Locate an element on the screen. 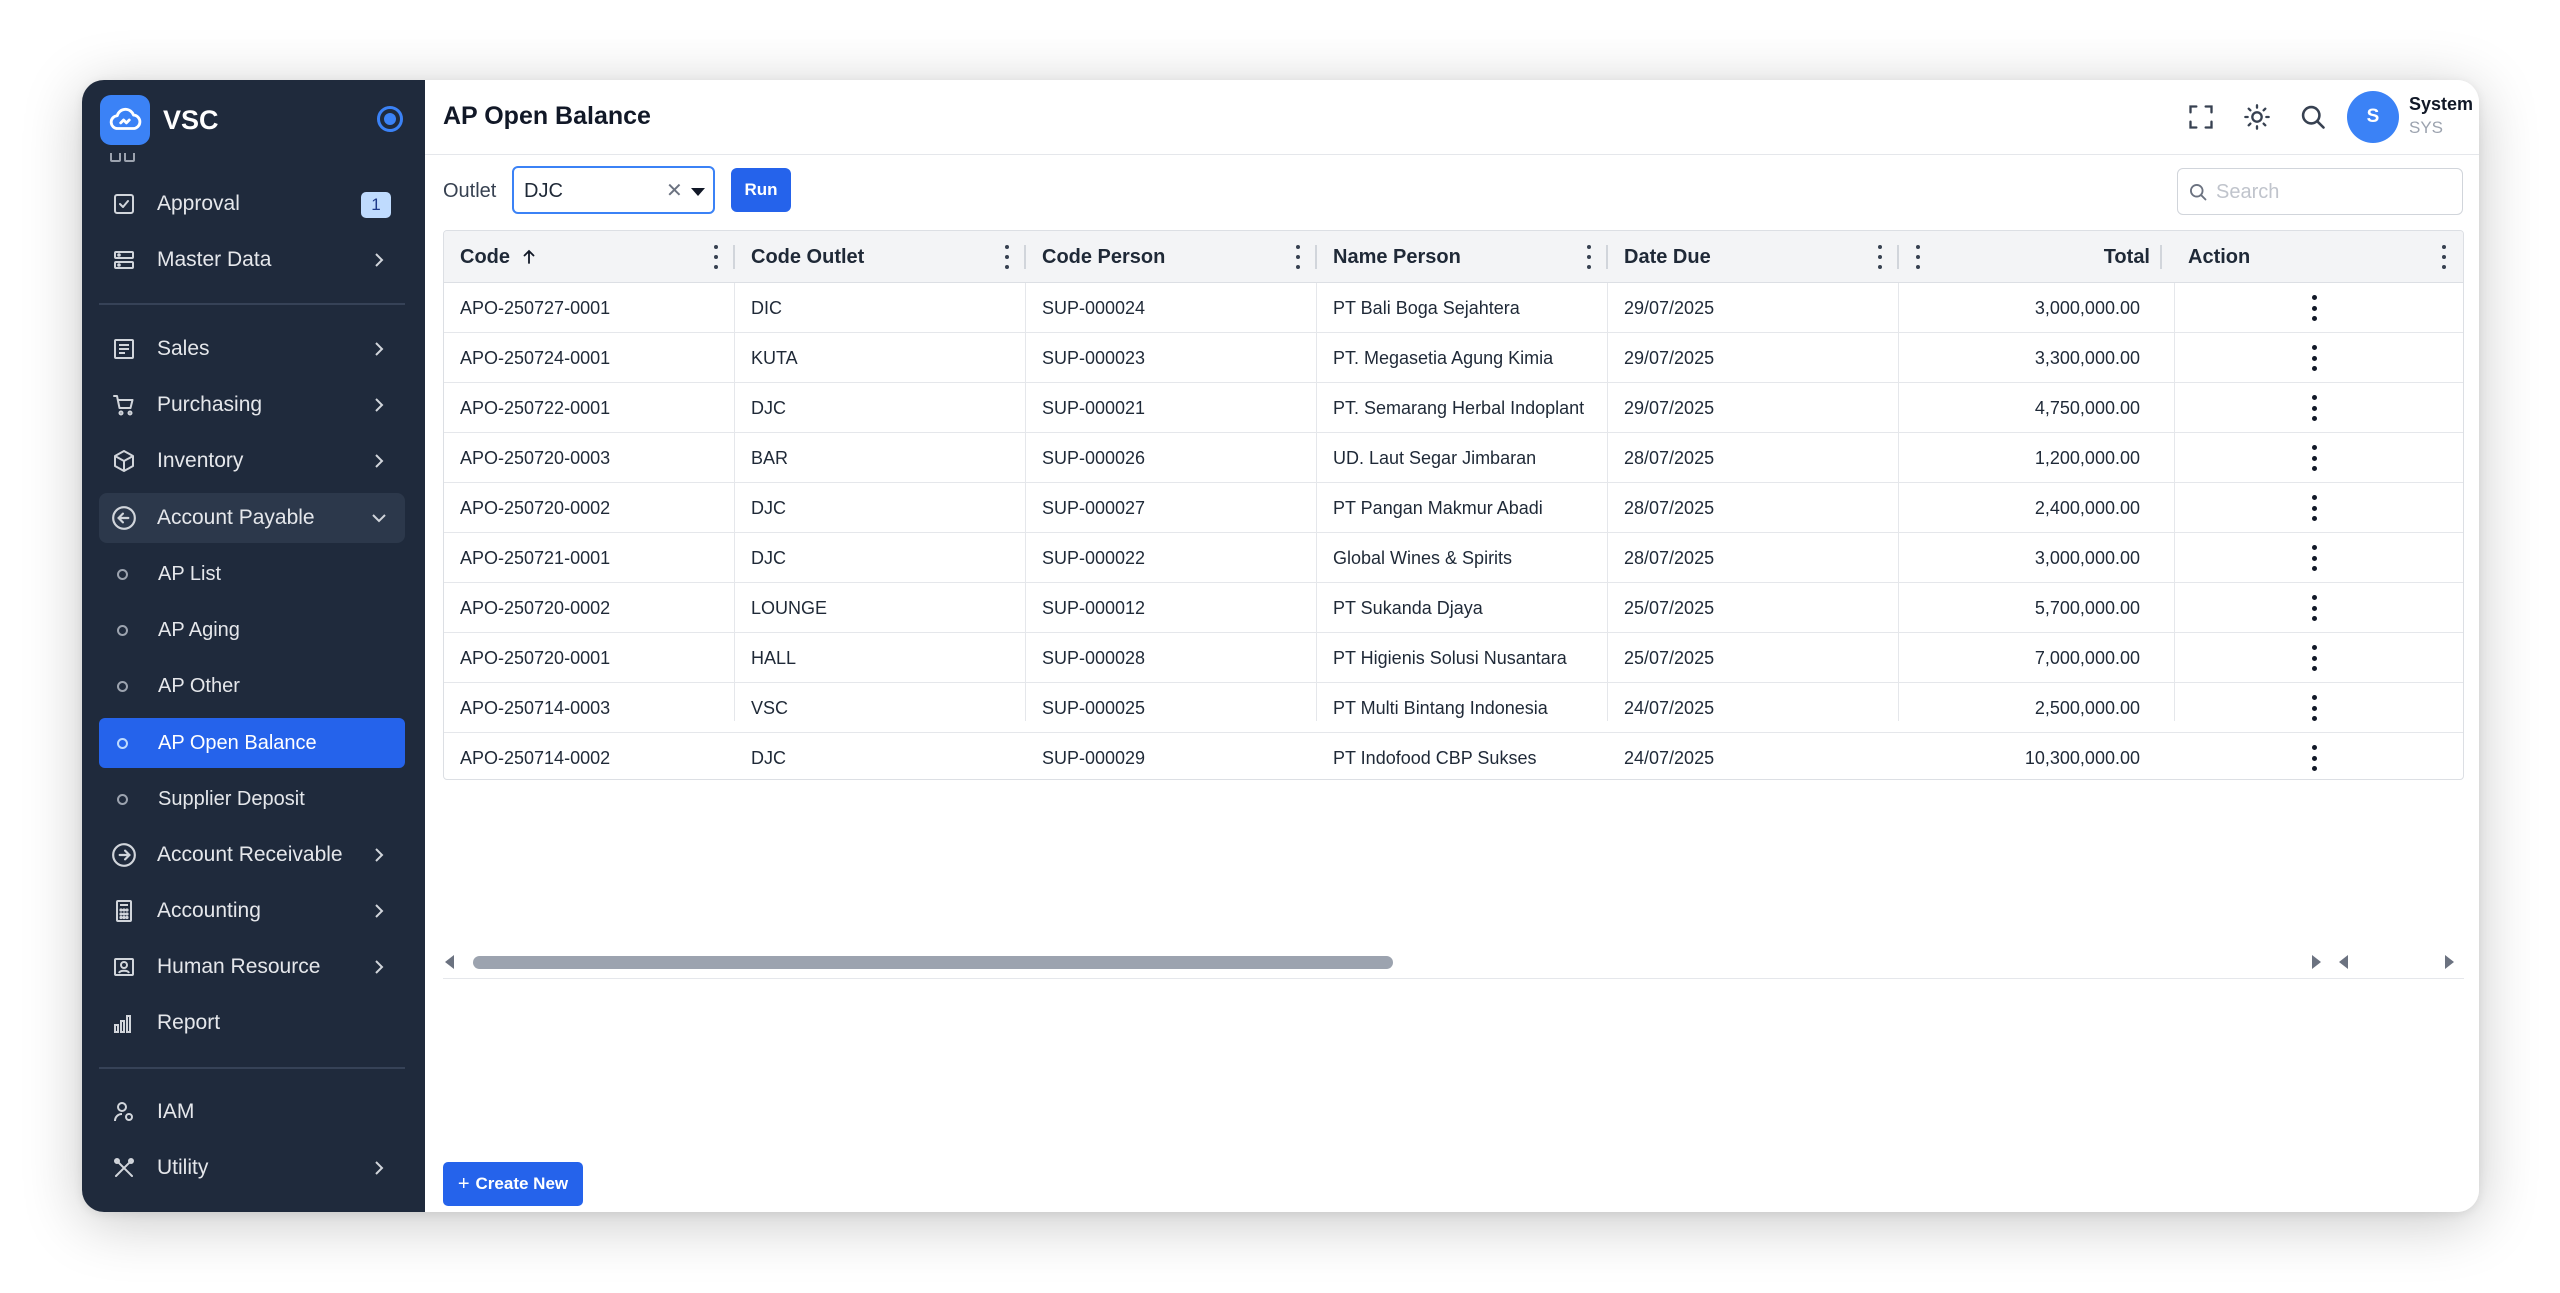 The height and width of the screenshot is (1293, 2560). user-gear-icon is located at coordinates (124, 1112).